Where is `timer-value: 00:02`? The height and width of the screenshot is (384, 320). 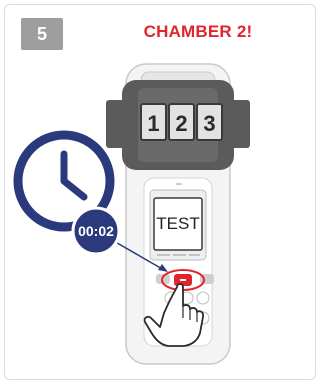 timer-value: 00:02 is located at coordinates (96, 231).